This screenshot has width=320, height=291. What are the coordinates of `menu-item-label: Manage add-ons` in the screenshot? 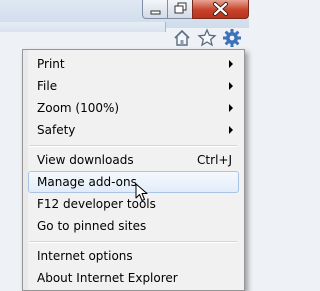 It's located at (87, 182).